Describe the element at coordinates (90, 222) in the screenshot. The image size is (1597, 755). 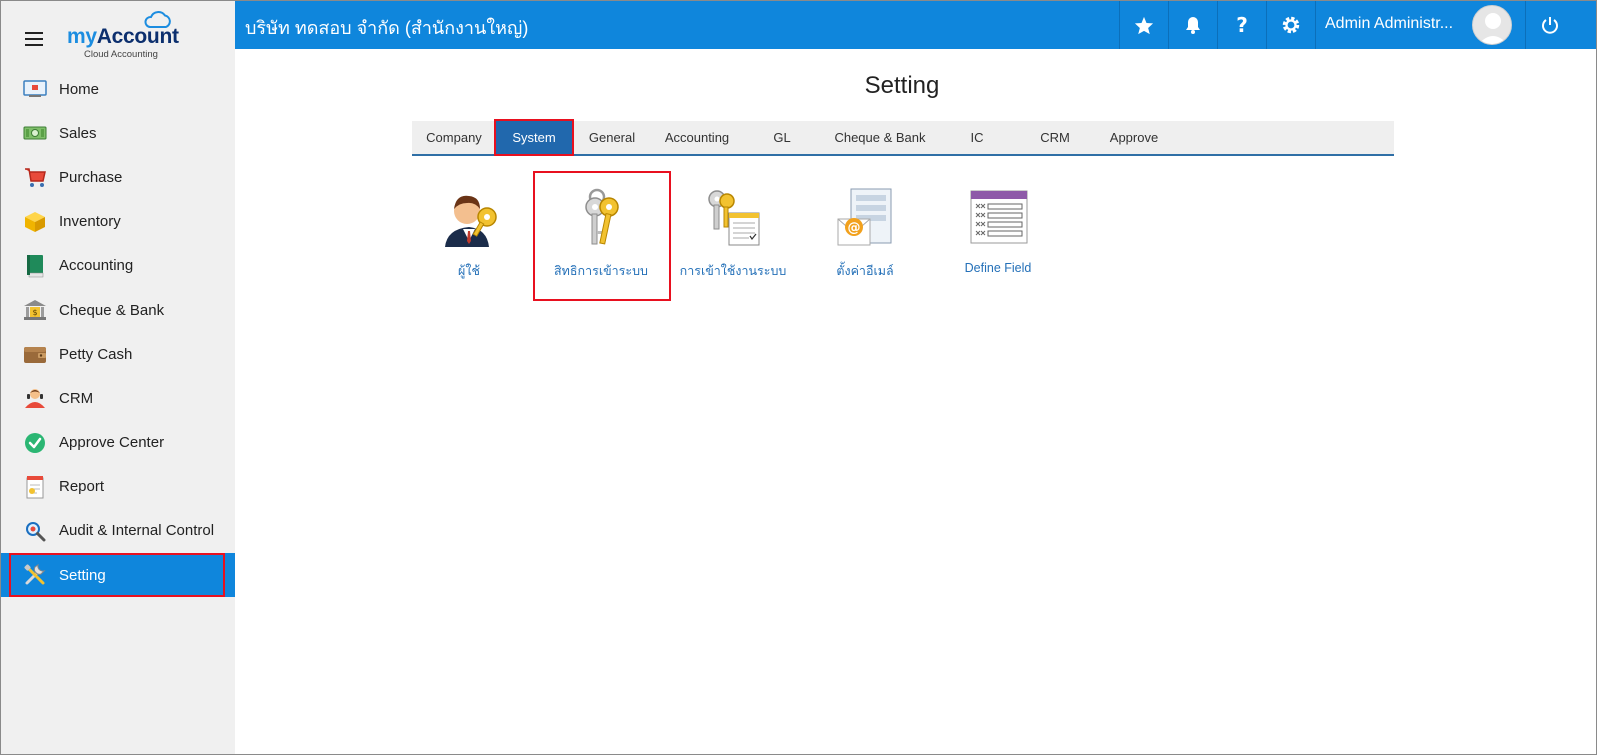
I see `sidebar-item-label: Inventory` at that location.